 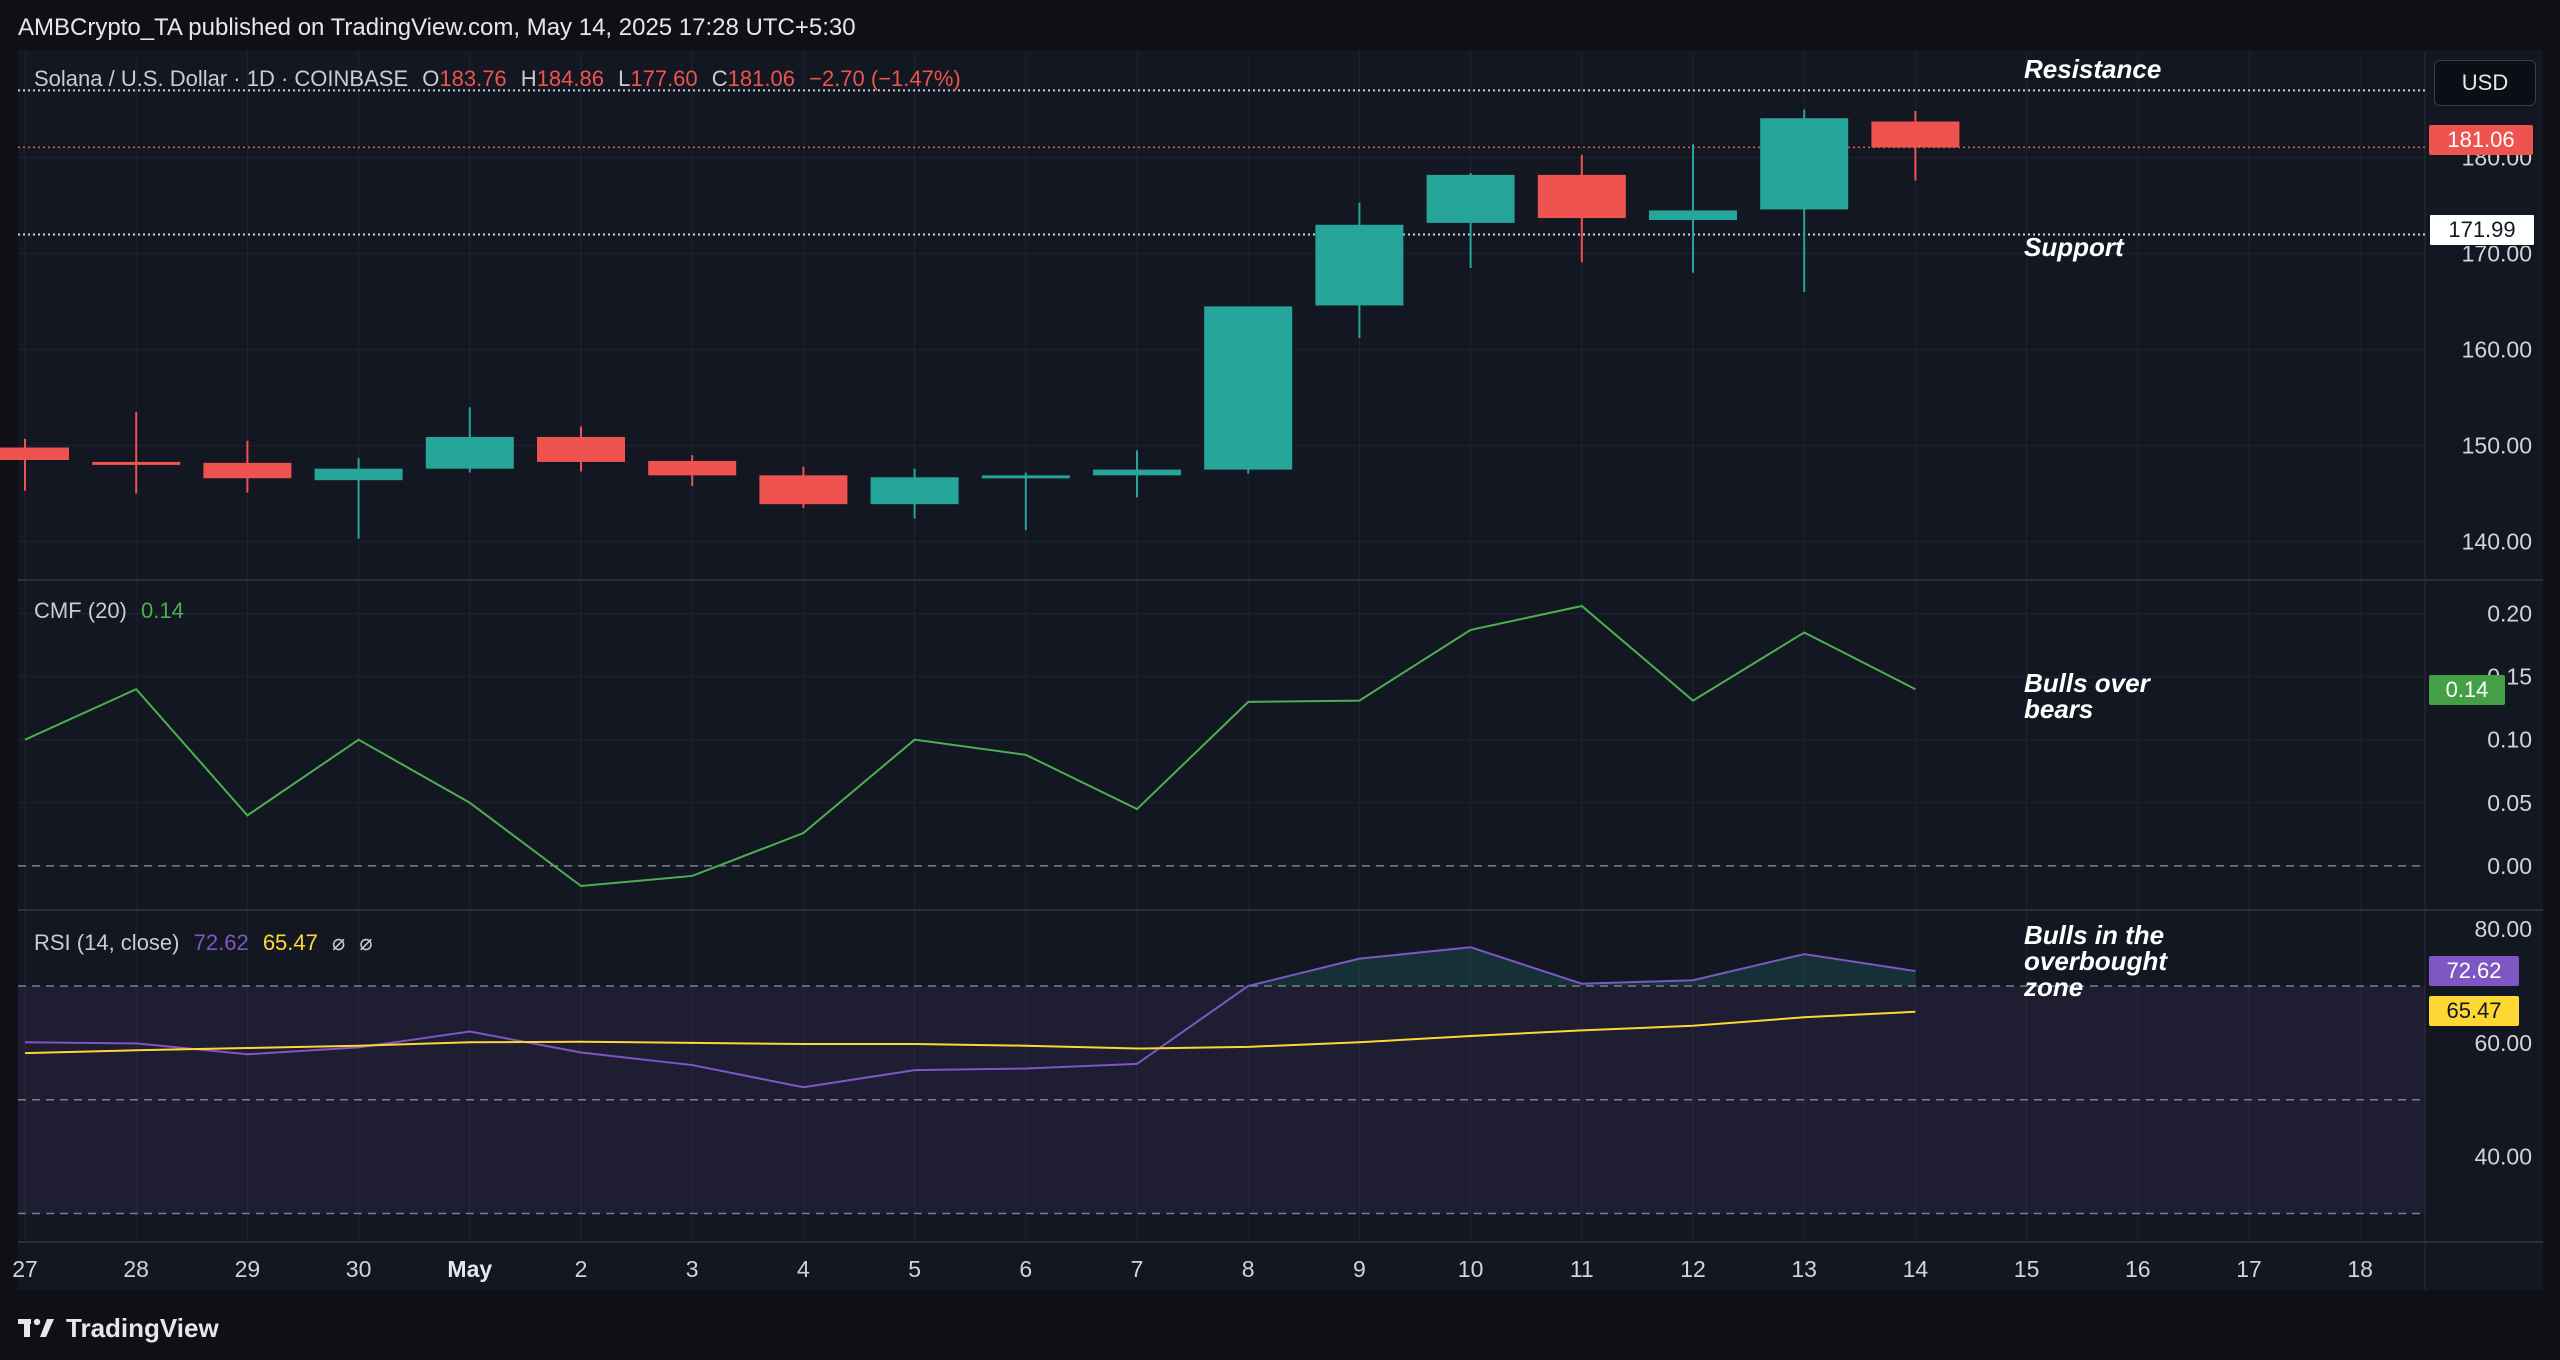 I want to click on high-label: H, so click(x=529, y=78).